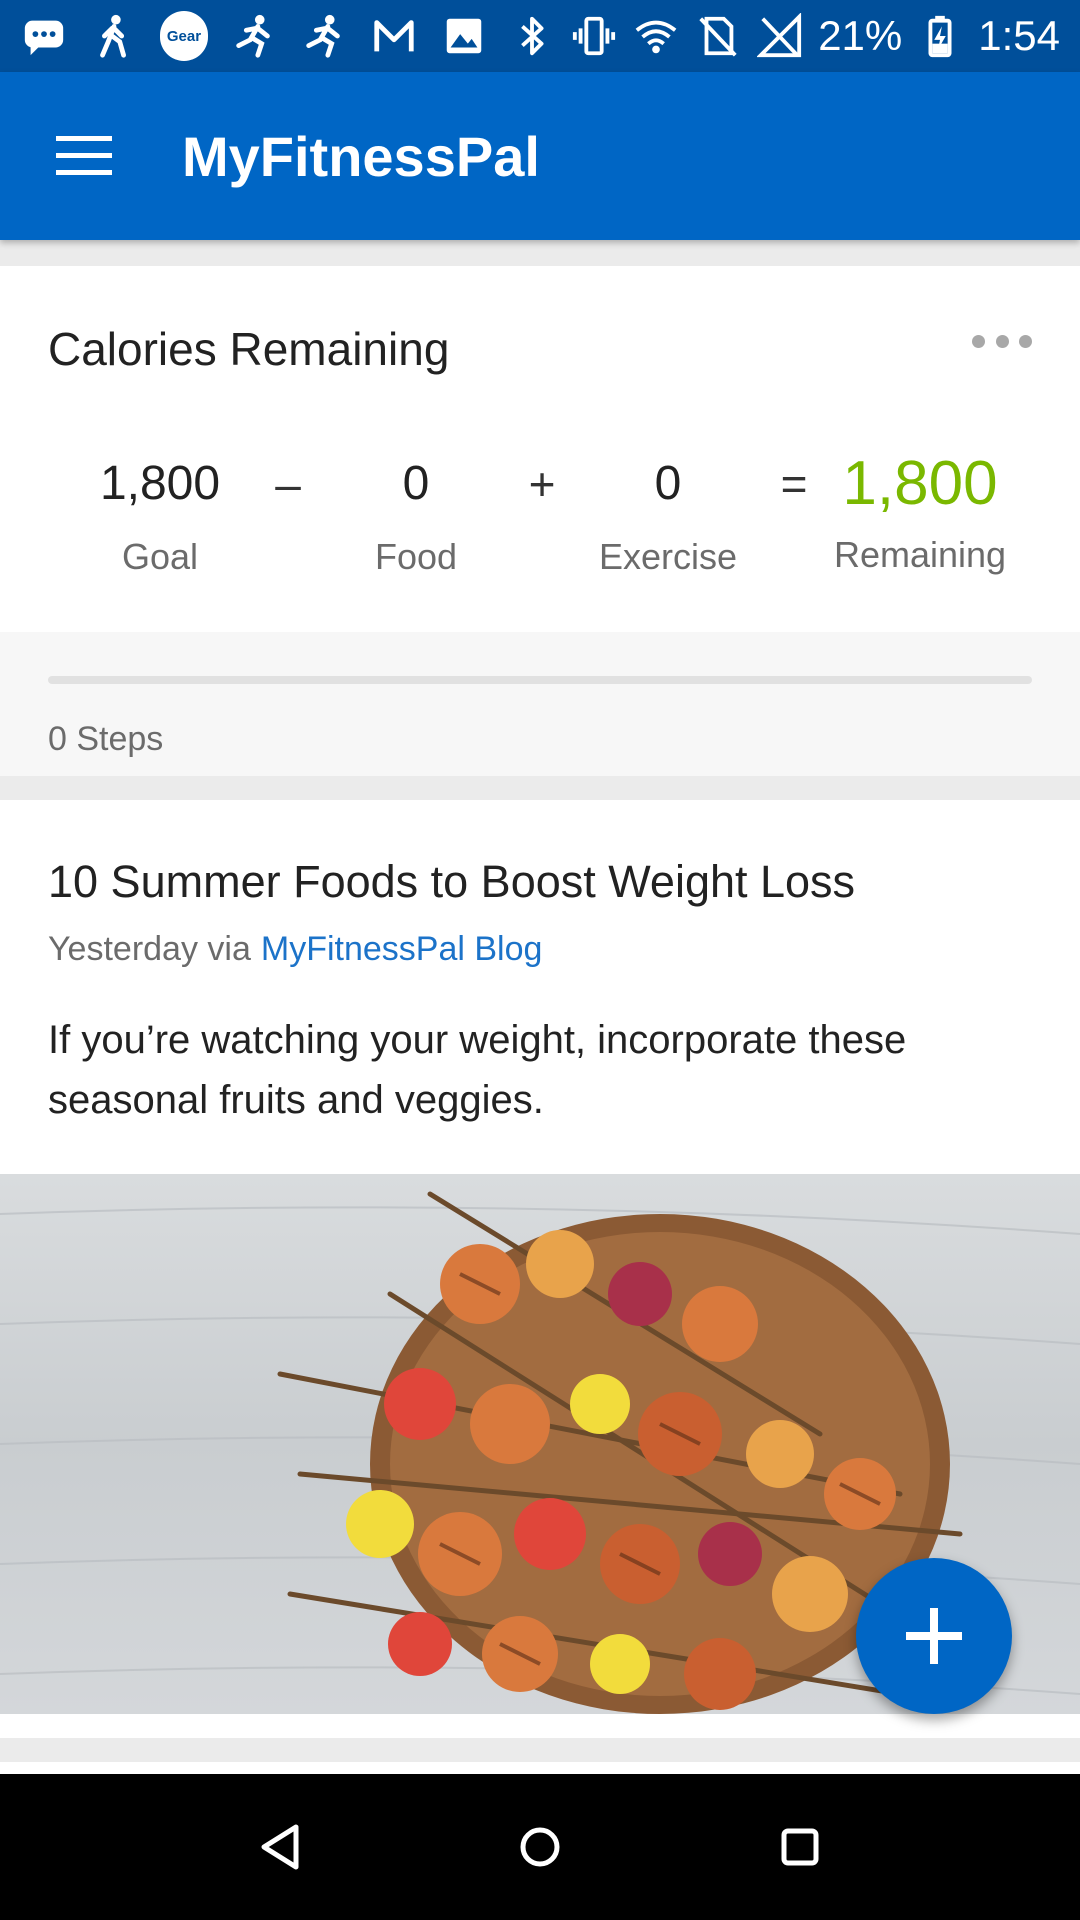 The image size is (1080, 1920). I want to click on gallery-icon, so click(464, 36).